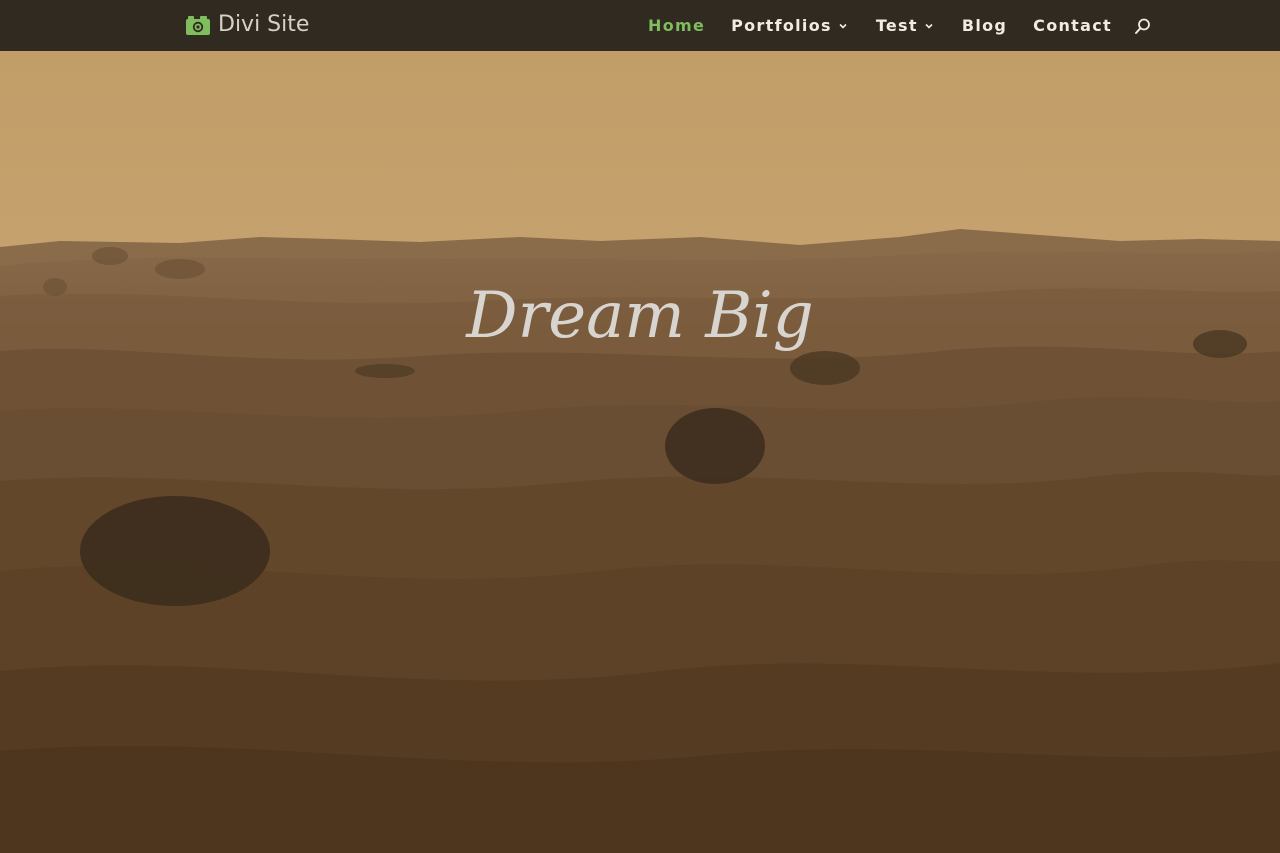 The image size is (1280, 853). I want to click on nav-item-test: Test, so click(905, 25).